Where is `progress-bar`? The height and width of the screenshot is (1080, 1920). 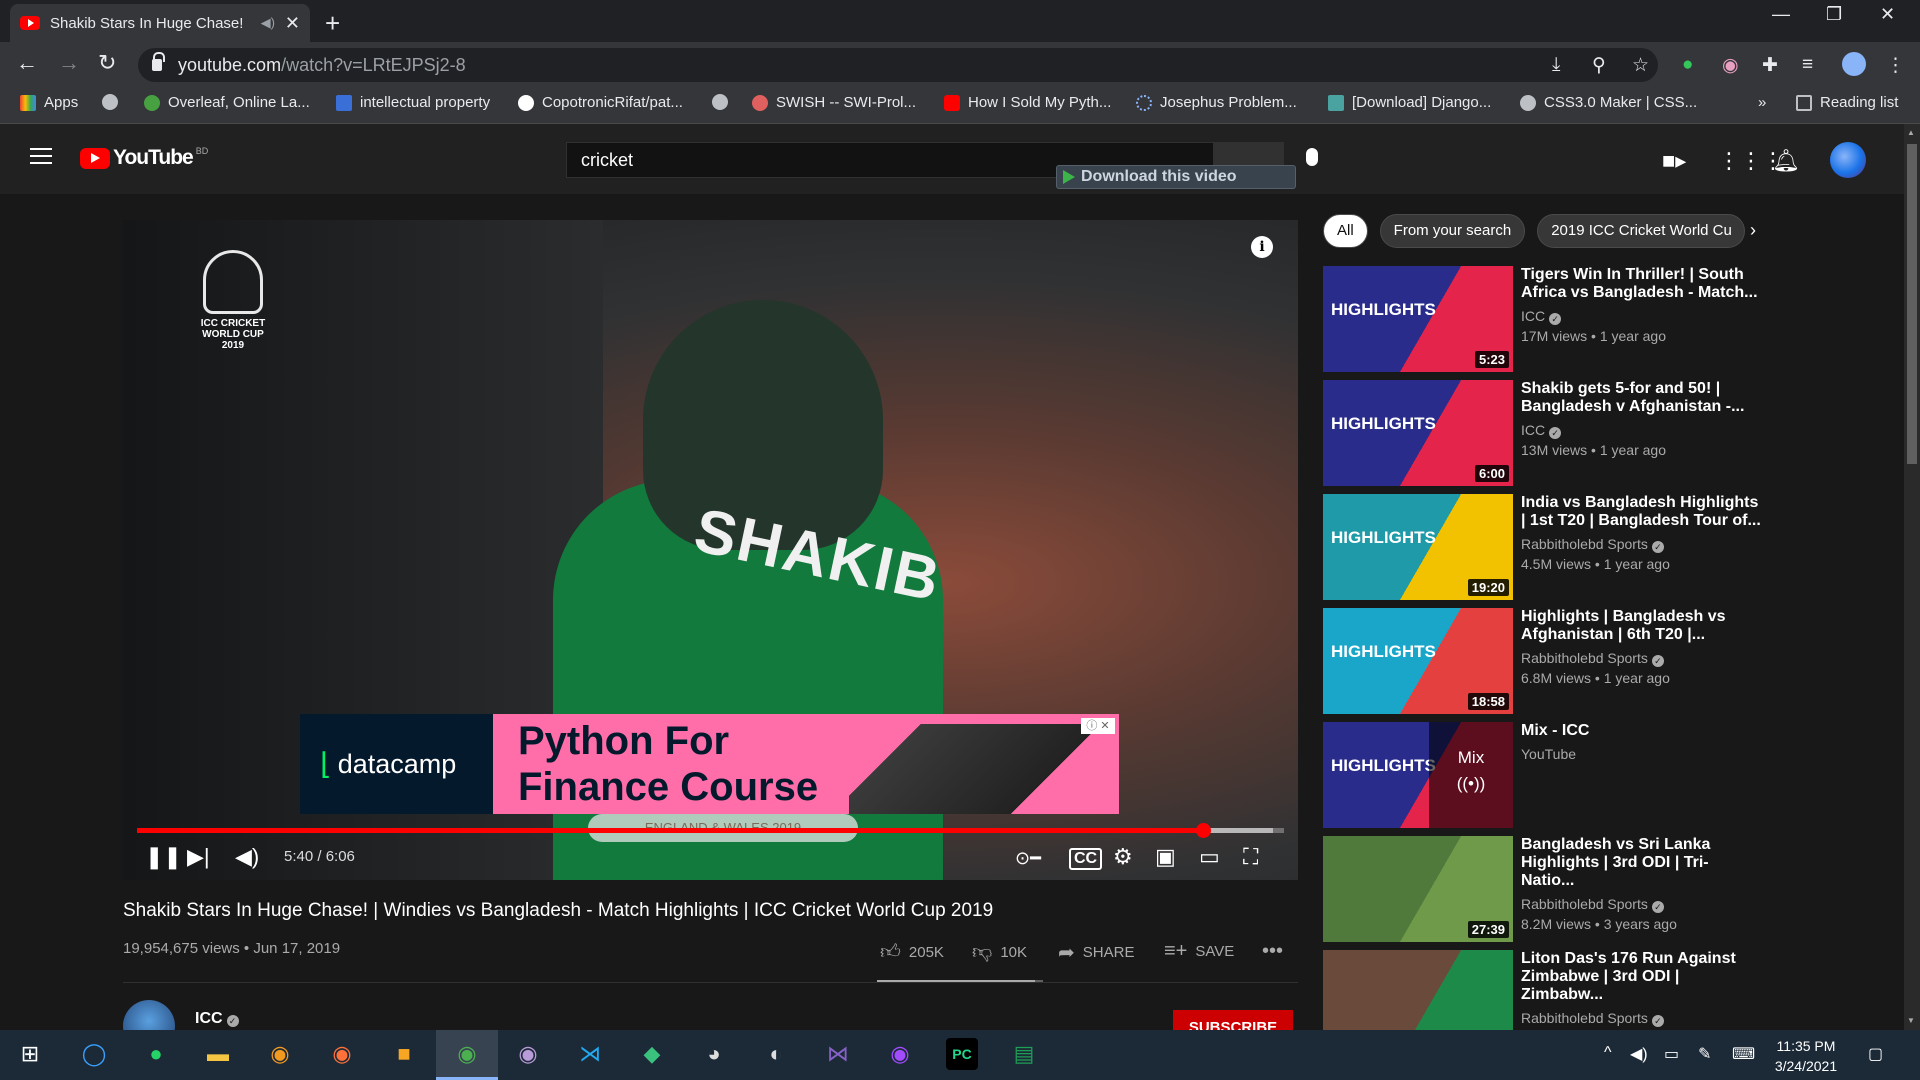 progress-bar is located at coordinates (710, 830).